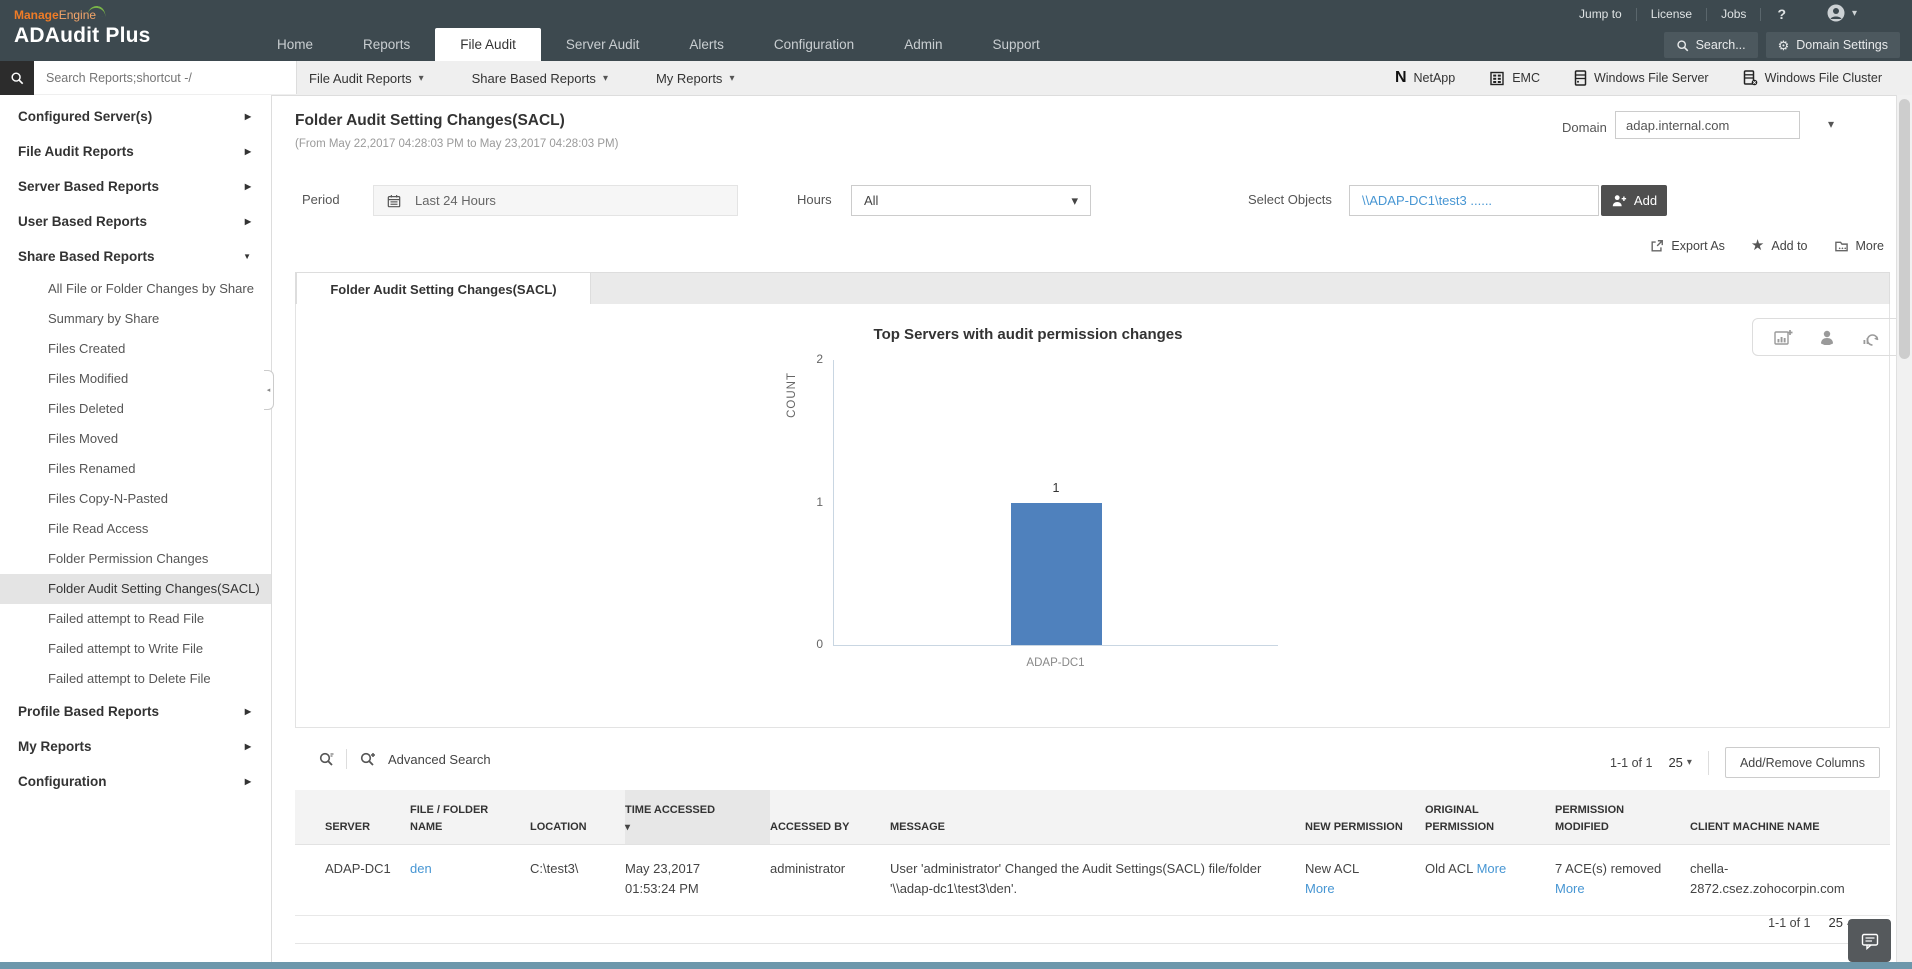  What do you see at coordinates (1789, 245) in the screenshot?
I see `add-to-label: Add to` at bounding box center [1789, 245].